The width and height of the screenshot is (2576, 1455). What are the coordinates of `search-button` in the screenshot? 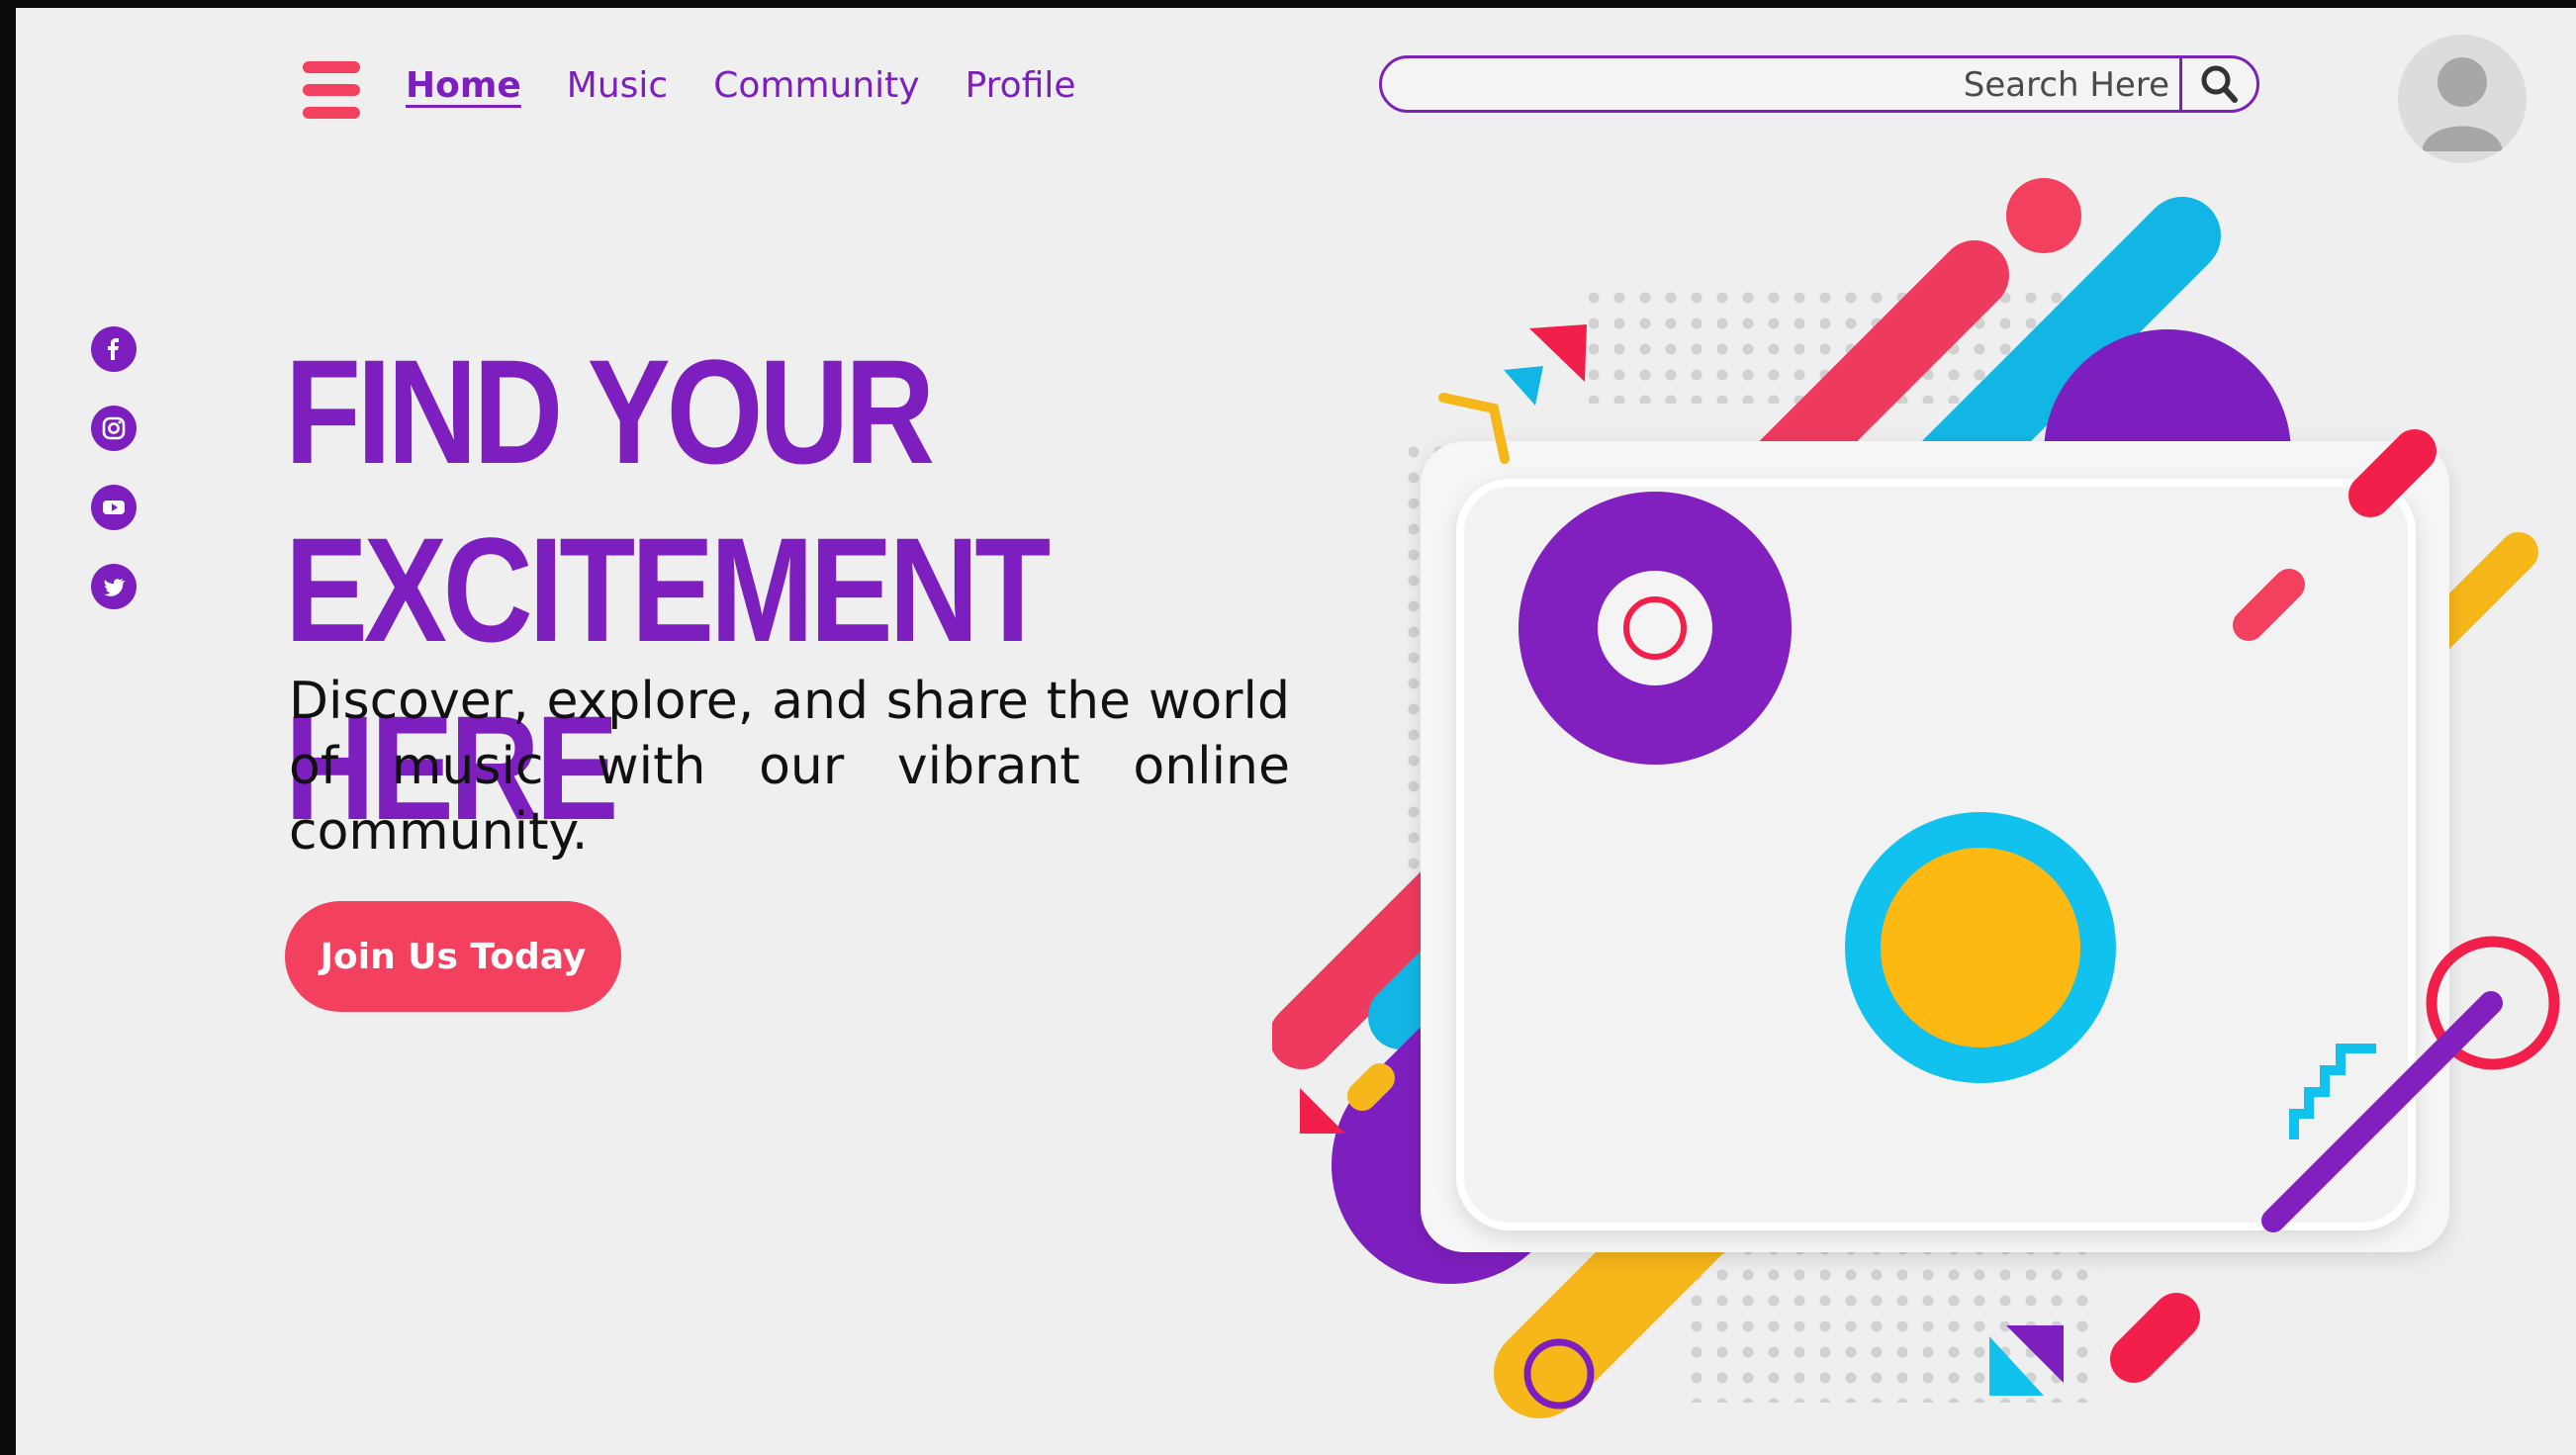 It's located at (2220, 84).